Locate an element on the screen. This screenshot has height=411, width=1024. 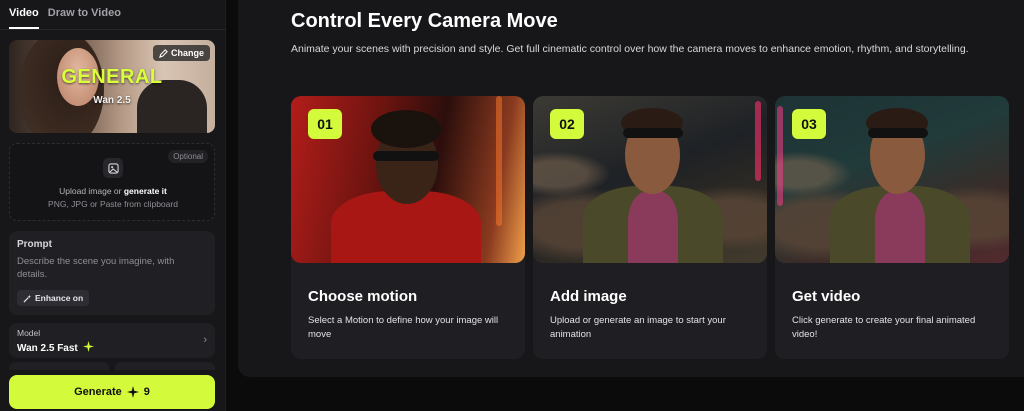
prompt-label: Prompt is located at coordinates (34, 244).